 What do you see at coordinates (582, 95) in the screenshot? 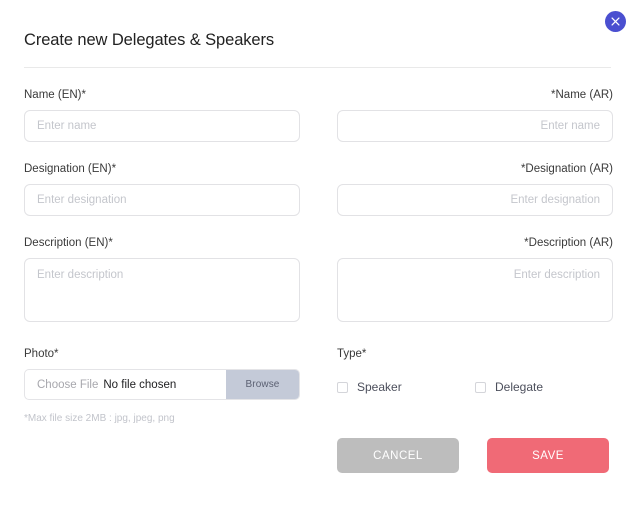
I see `field-label-name-ar: *Name (AR)` at bounding box center [582, 95].